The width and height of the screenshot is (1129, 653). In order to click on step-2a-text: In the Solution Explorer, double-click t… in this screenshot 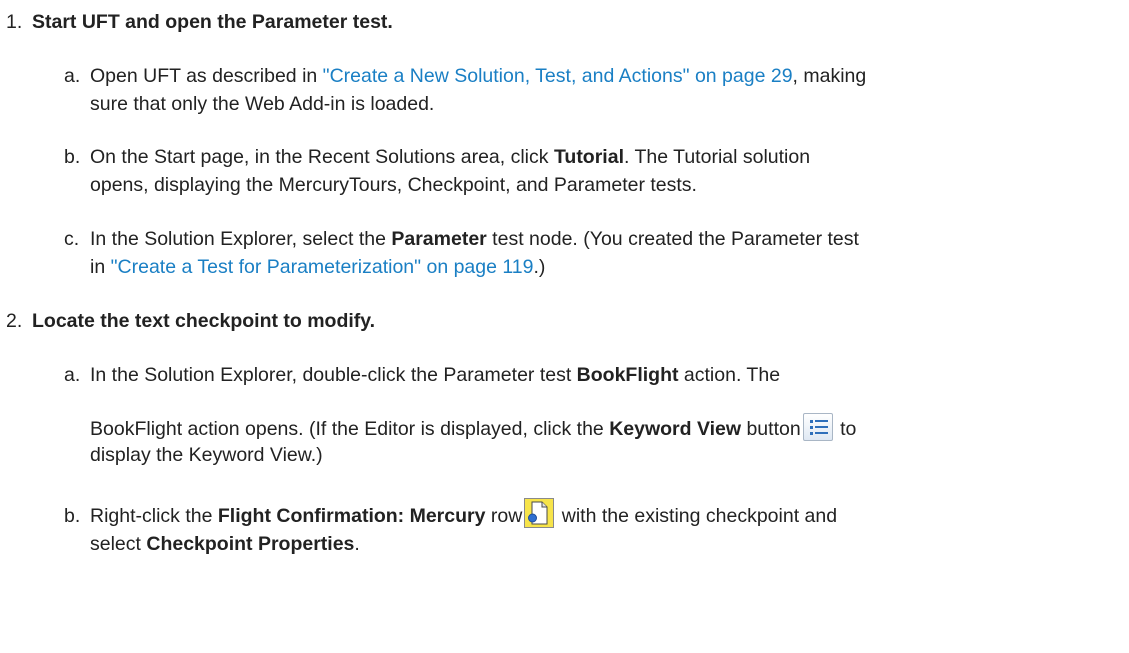, I will do `click(333, 375)`.